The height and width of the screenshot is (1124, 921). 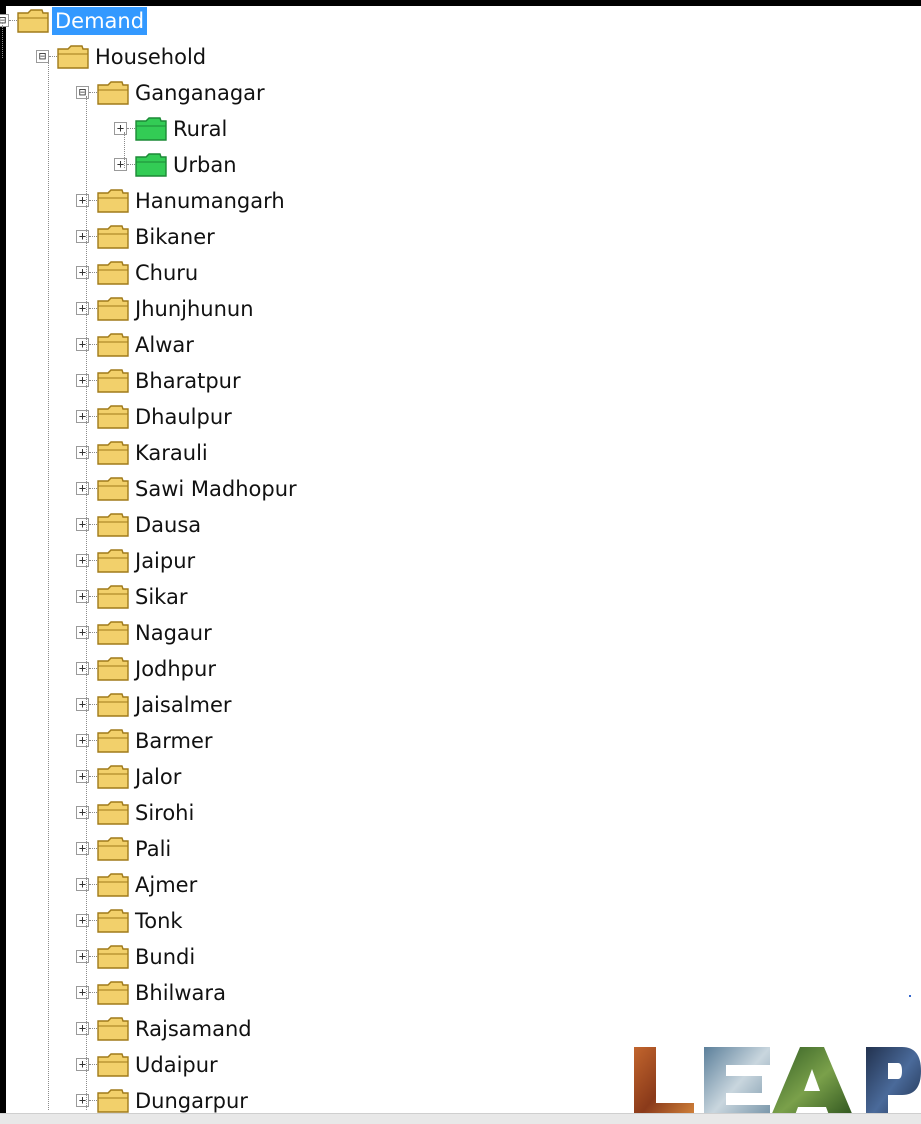 What do you see at coordinates (191, 1101) in the screenshot?
I see `tree-node-label: Dungarpur` at bounding box center [191, 1101].